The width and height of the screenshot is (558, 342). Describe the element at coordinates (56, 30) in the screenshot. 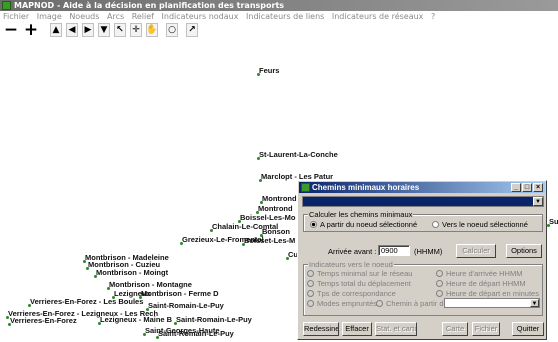

I see `pan-up-icon: ▲` at that location.